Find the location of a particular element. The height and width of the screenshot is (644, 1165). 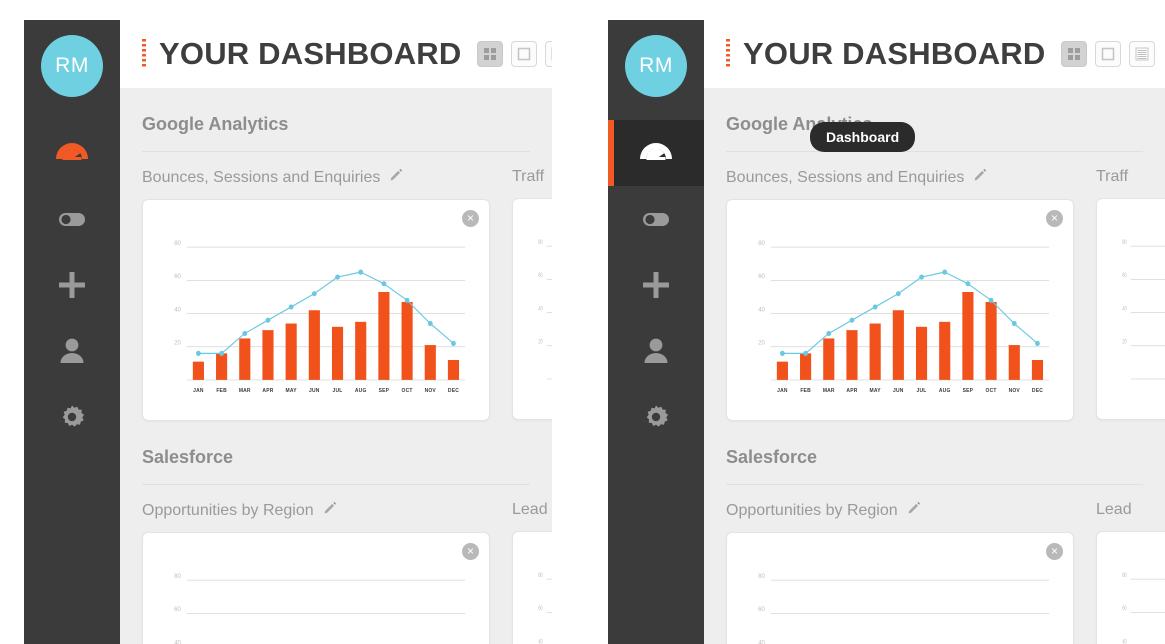

topbar-hover: YOUR DASHBOARD is located at coordinates (934, 54).